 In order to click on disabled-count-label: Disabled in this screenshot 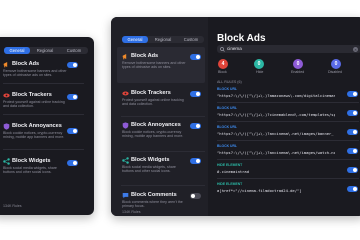, I will do `click(335, 72)`.